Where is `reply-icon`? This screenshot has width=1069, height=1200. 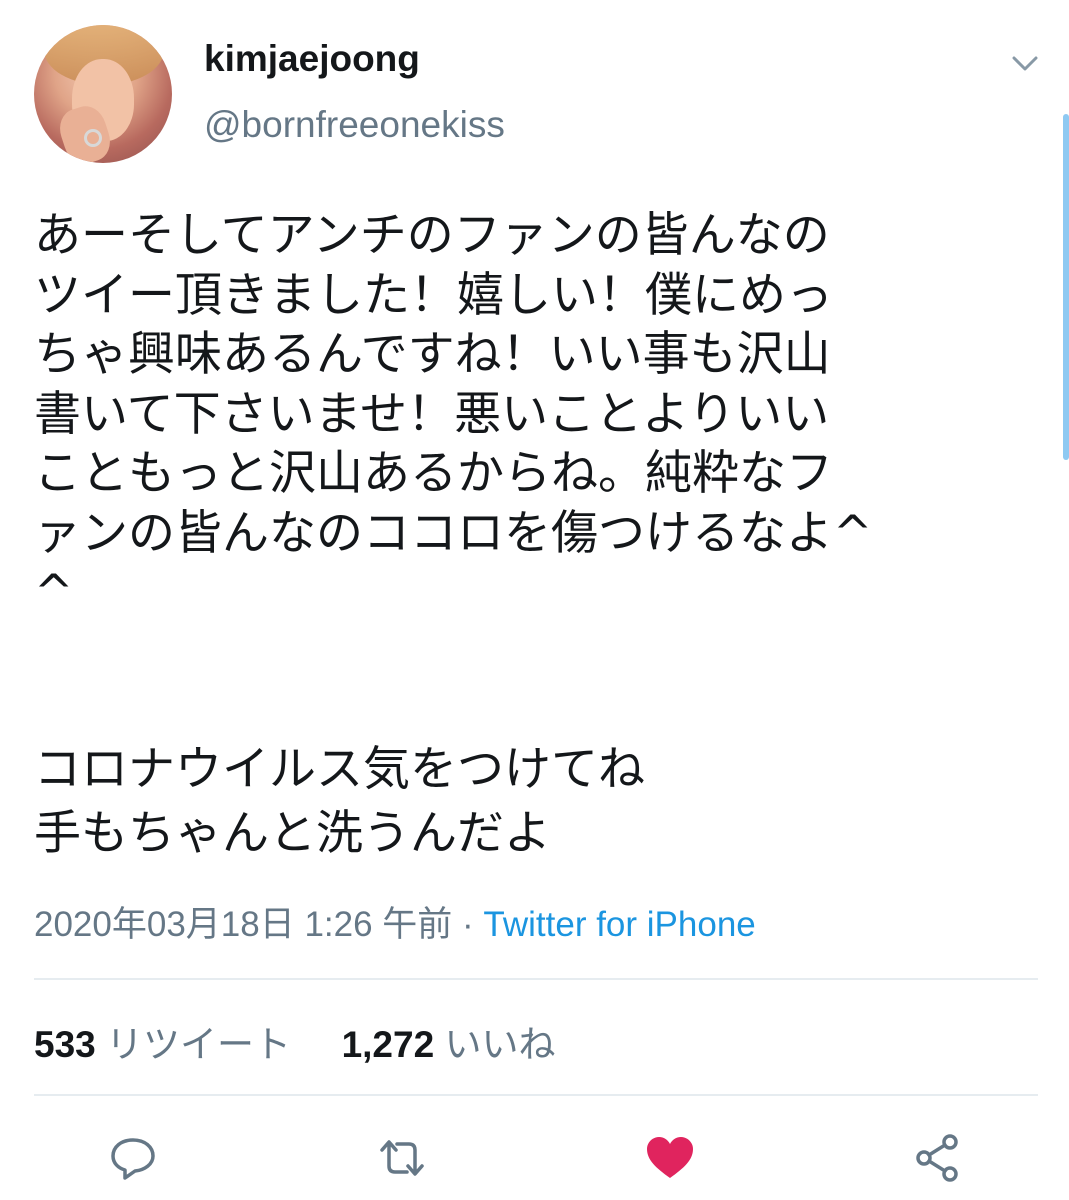
reply-icon is located at coordinates (133, 1159).